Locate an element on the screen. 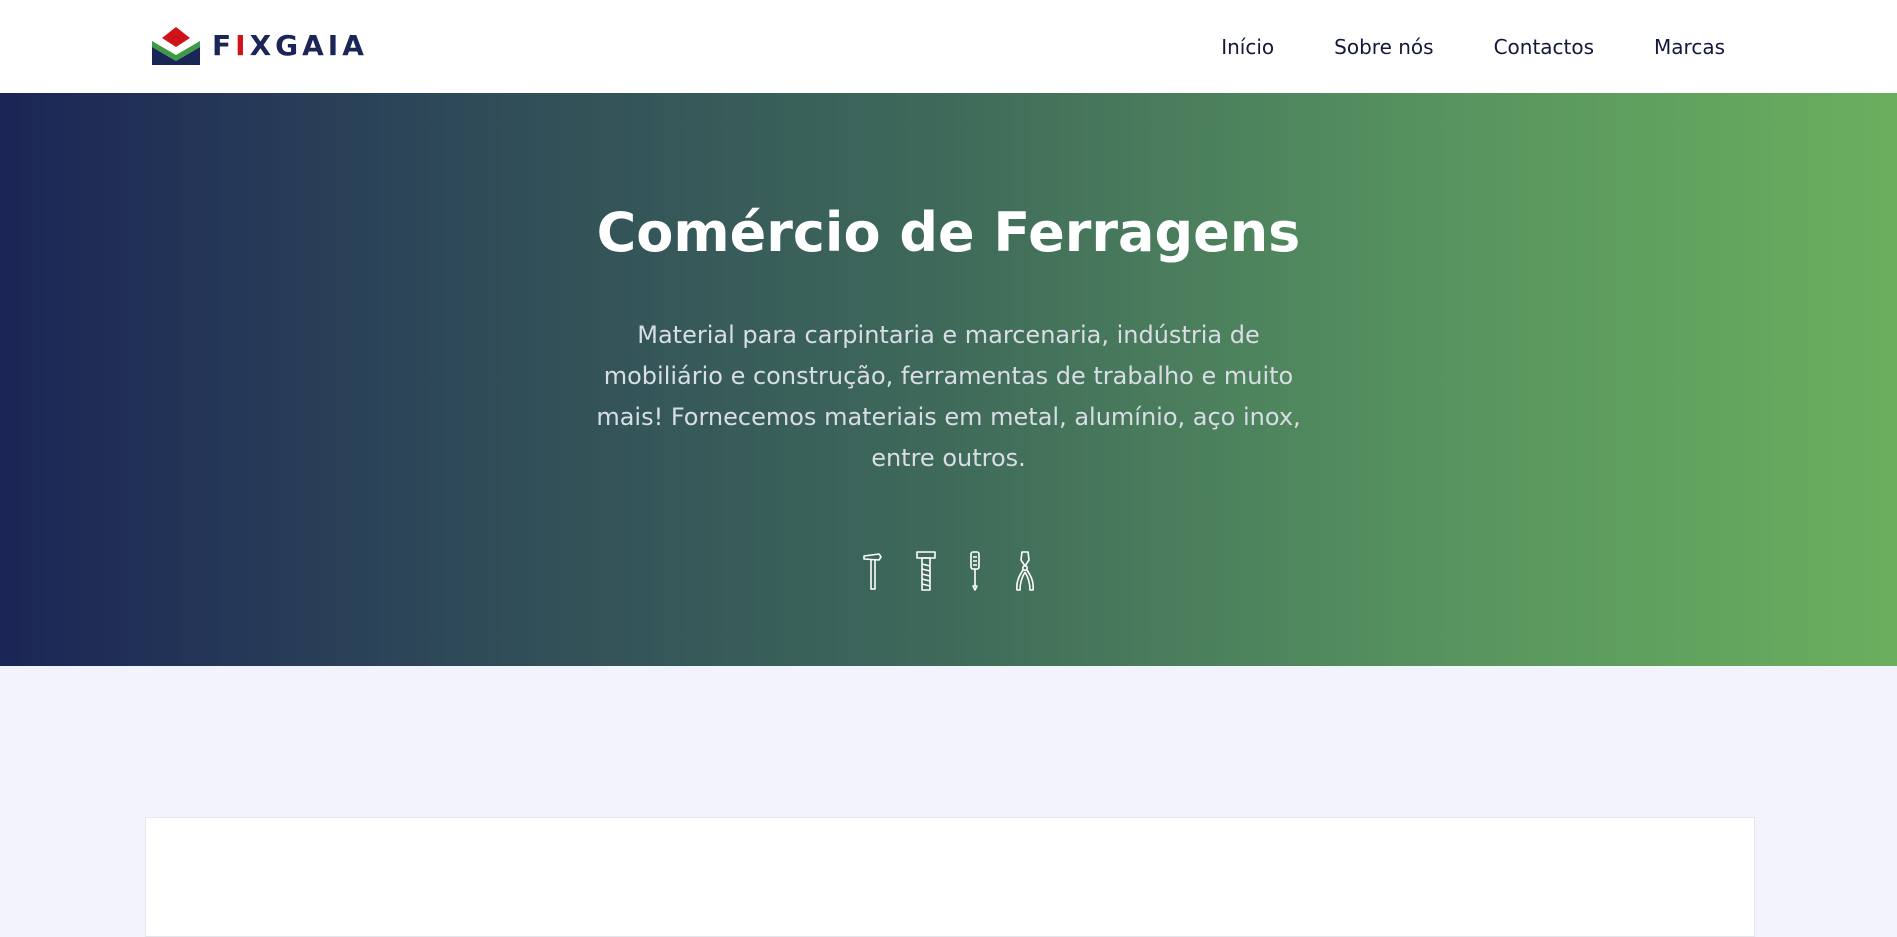 This screenshot has height=937, width=1897. pliers-icon is located at coordinates (1025, 571).